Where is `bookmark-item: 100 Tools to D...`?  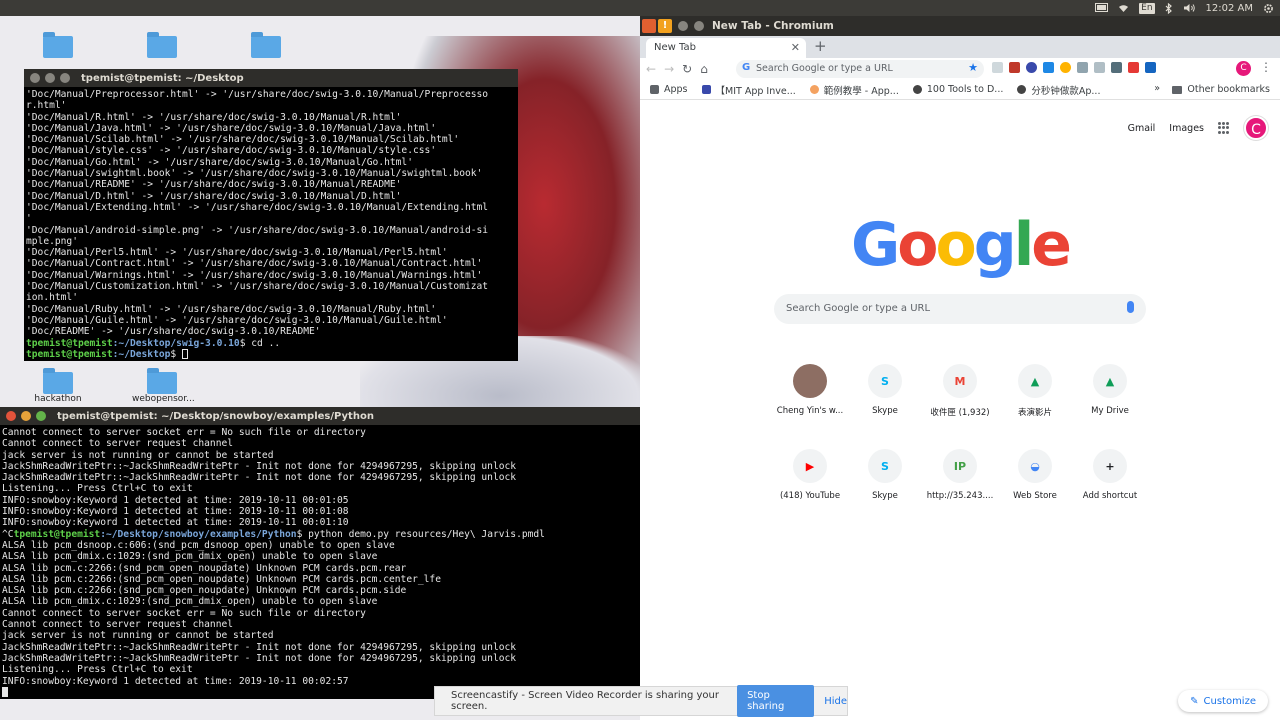
bookmark-item: 100 Tools to D... is located at coordinates (957, 89).